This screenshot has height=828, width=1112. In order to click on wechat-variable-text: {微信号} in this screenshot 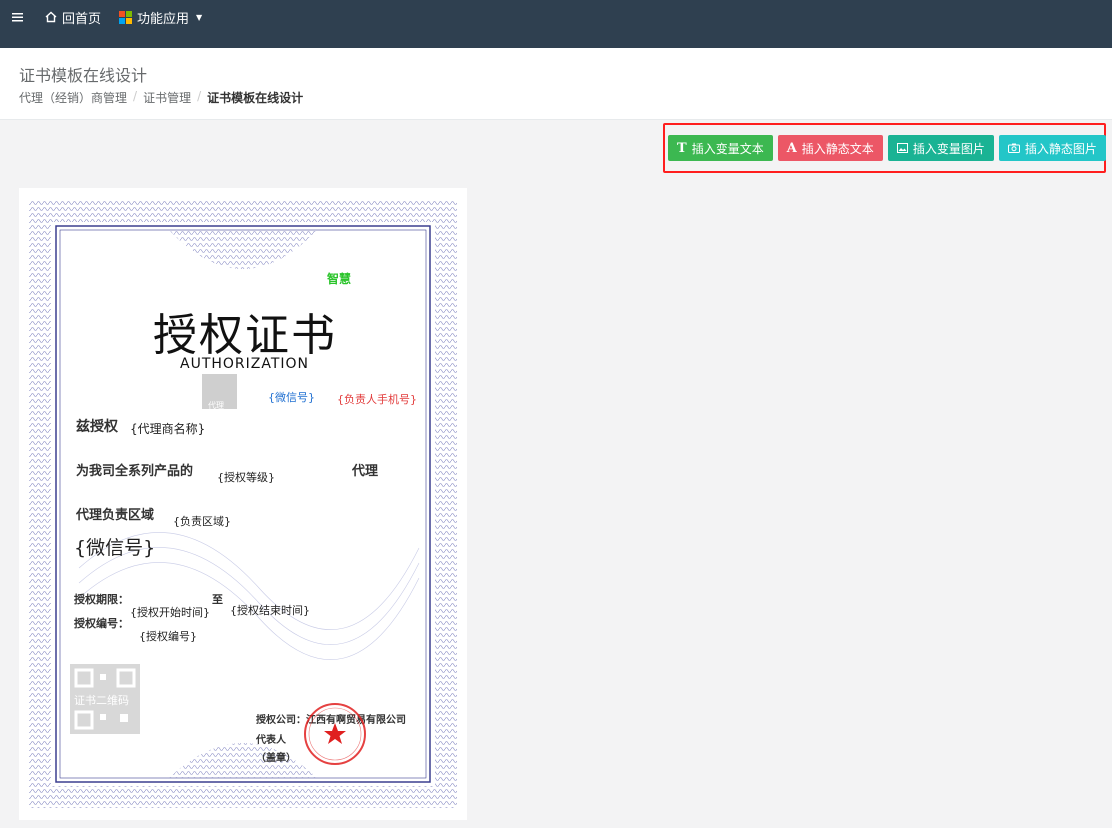, I will do `click(291, 397)`.